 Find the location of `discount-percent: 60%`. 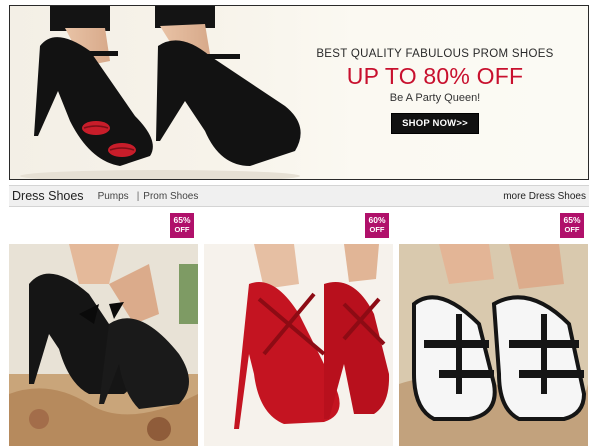

discount-percent: 60% is located at coordinates (377, 220).